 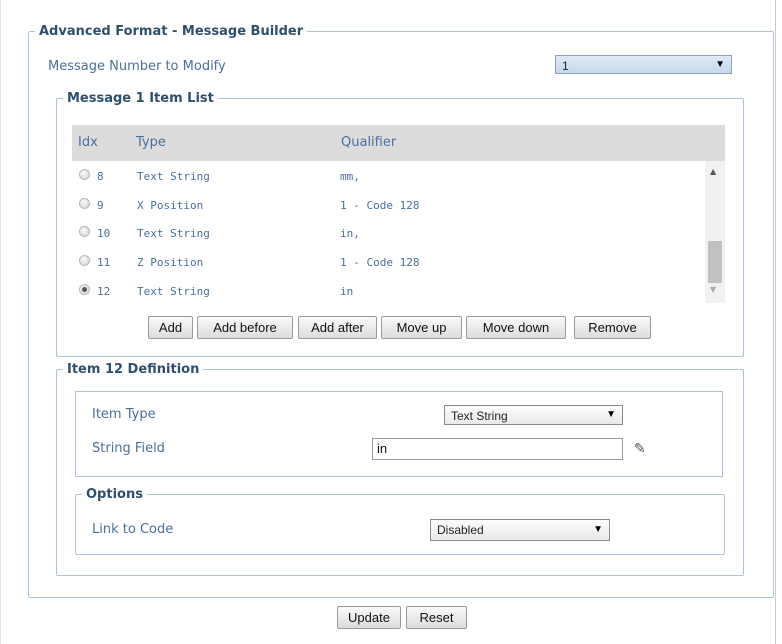 What do you see at coordinates (400, 521) in the screenshot?
I see `options-panel: Options` at bounding box center [400, 521].